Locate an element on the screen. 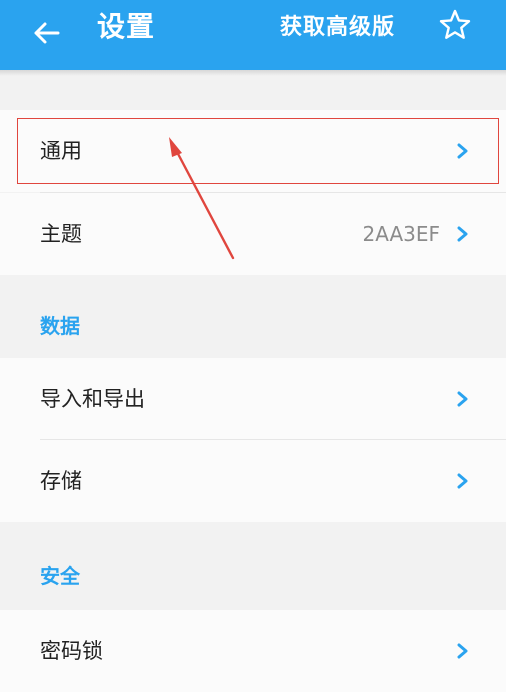 The image size is (506, 692). settings-item-label: 密码锁 is located at coordinates (71, 651).